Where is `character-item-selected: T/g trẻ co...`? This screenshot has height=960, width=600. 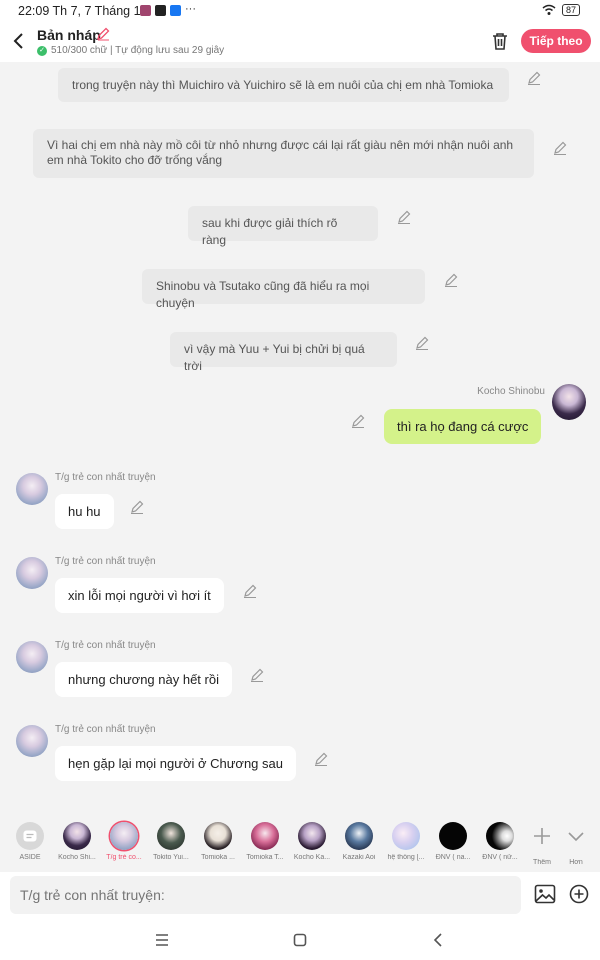
character-item-selected: T/g trẻ co... is located at coordinates (124, 841).